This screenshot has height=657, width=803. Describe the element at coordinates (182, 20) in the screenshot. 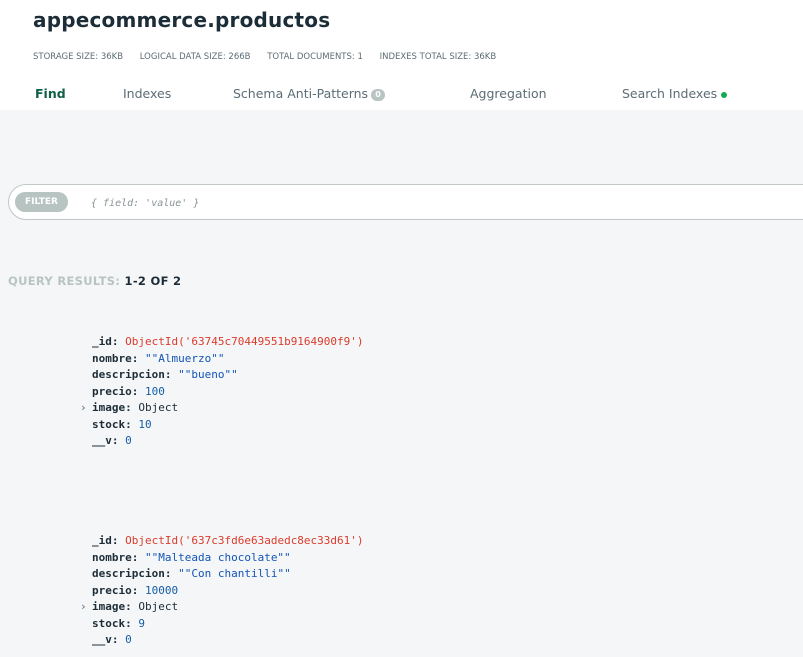

I see `collection-title: appecommerce.productos` at that location.